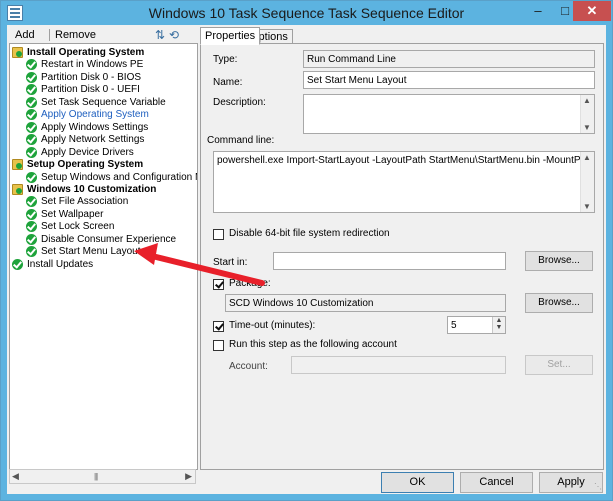 This screenshot has height=501, width=613. I want to click on tree-item-label: Partition Disk 0 - BIOS, so click(91, 77).